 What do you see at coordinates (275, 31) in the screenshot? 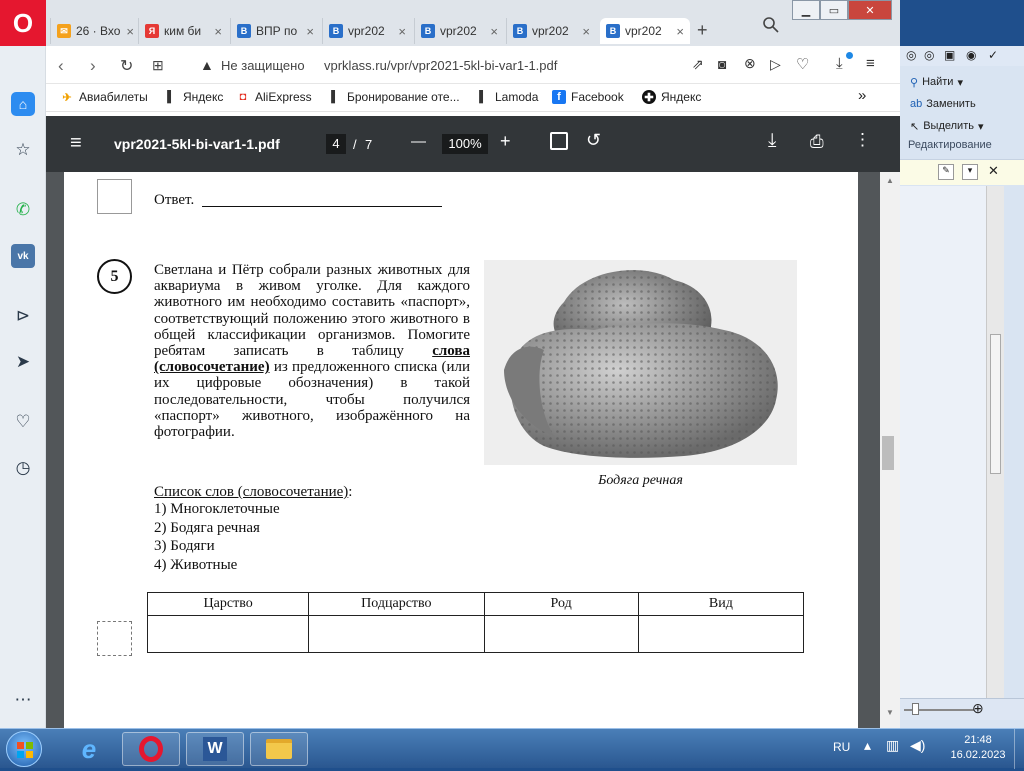
I see `browser-tab: В ВПР по ×` at bounding box center [275, 31].